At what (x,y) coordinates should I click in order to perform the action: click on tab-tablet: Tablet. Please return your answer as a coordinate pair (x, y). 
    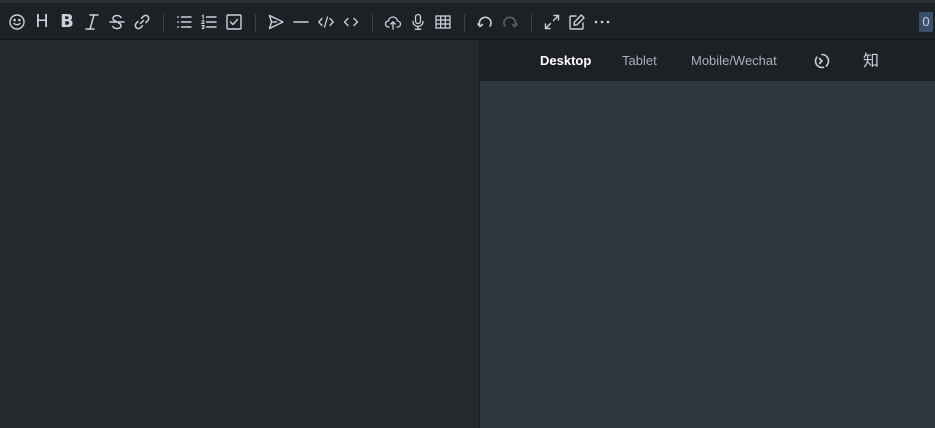
    Looking at the image, I should click on (639, 61).